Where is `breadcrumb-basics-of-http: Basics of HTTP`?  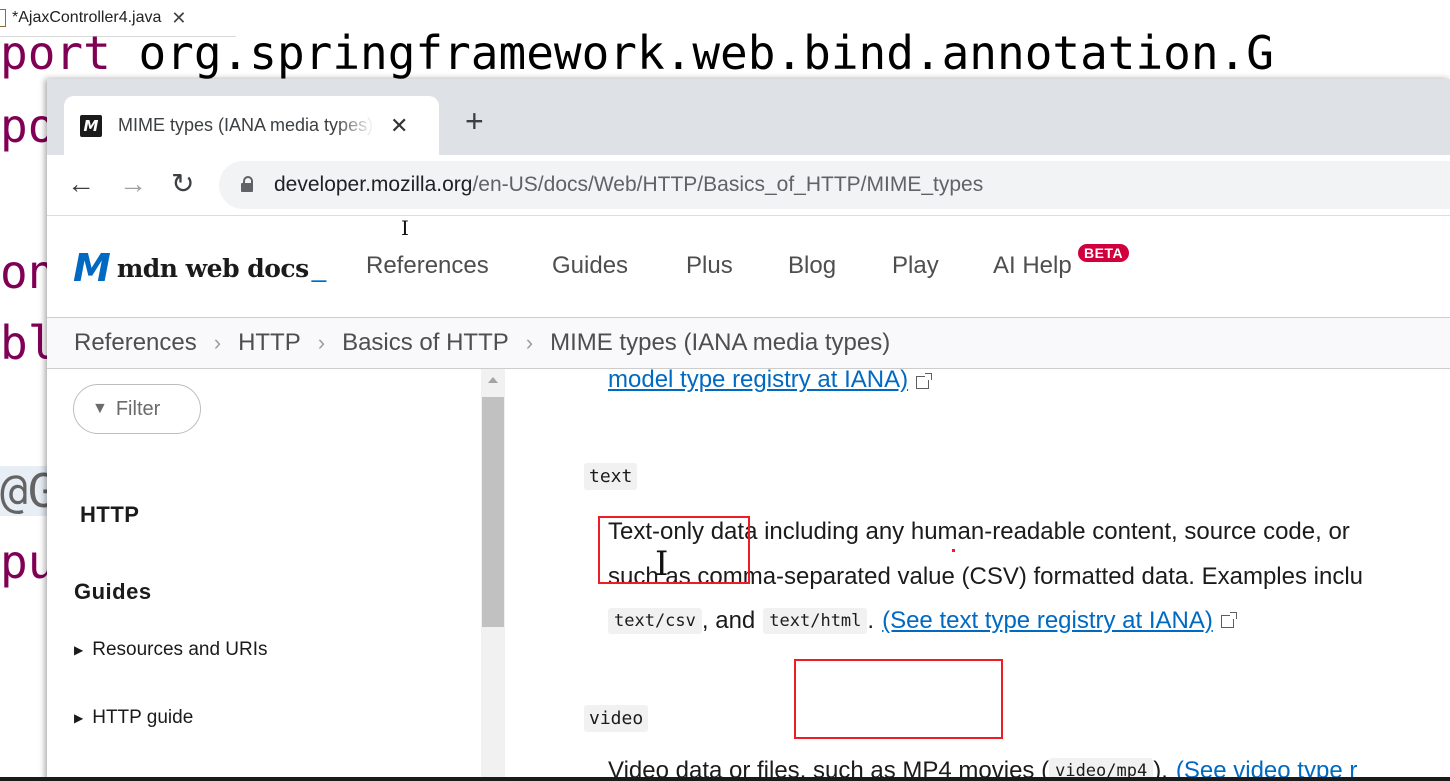
breadcrumb-basics-of-http: Basics of HTTP is located at coordinates (425, 343).